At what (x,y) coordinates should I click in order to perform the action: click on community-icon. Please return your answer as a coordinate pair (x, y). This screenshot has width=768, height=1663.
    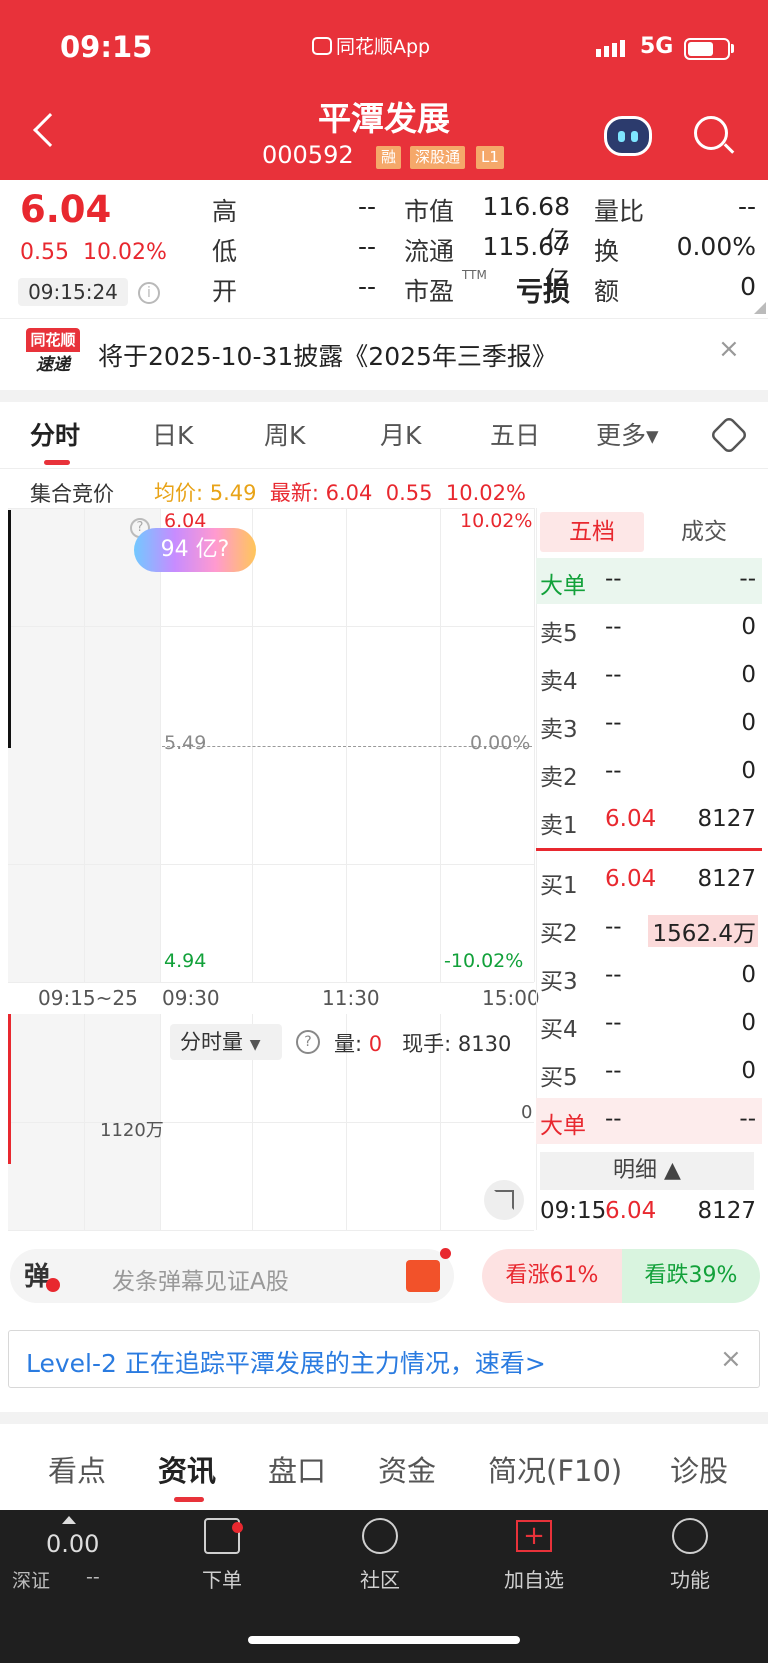
    Looking at the image, I should click on (380, 1536).